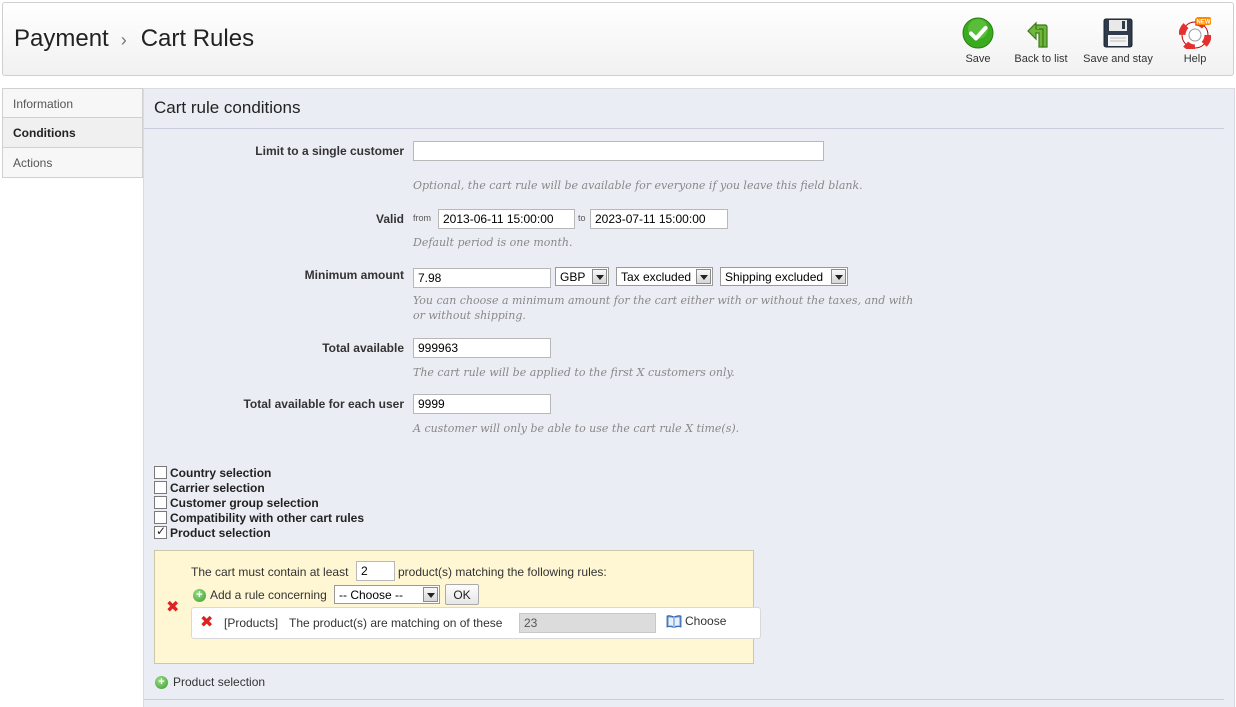 The width and height of the screenshot is (1236, 707). I want to click on minimum-amount-input, so click(482, 278).